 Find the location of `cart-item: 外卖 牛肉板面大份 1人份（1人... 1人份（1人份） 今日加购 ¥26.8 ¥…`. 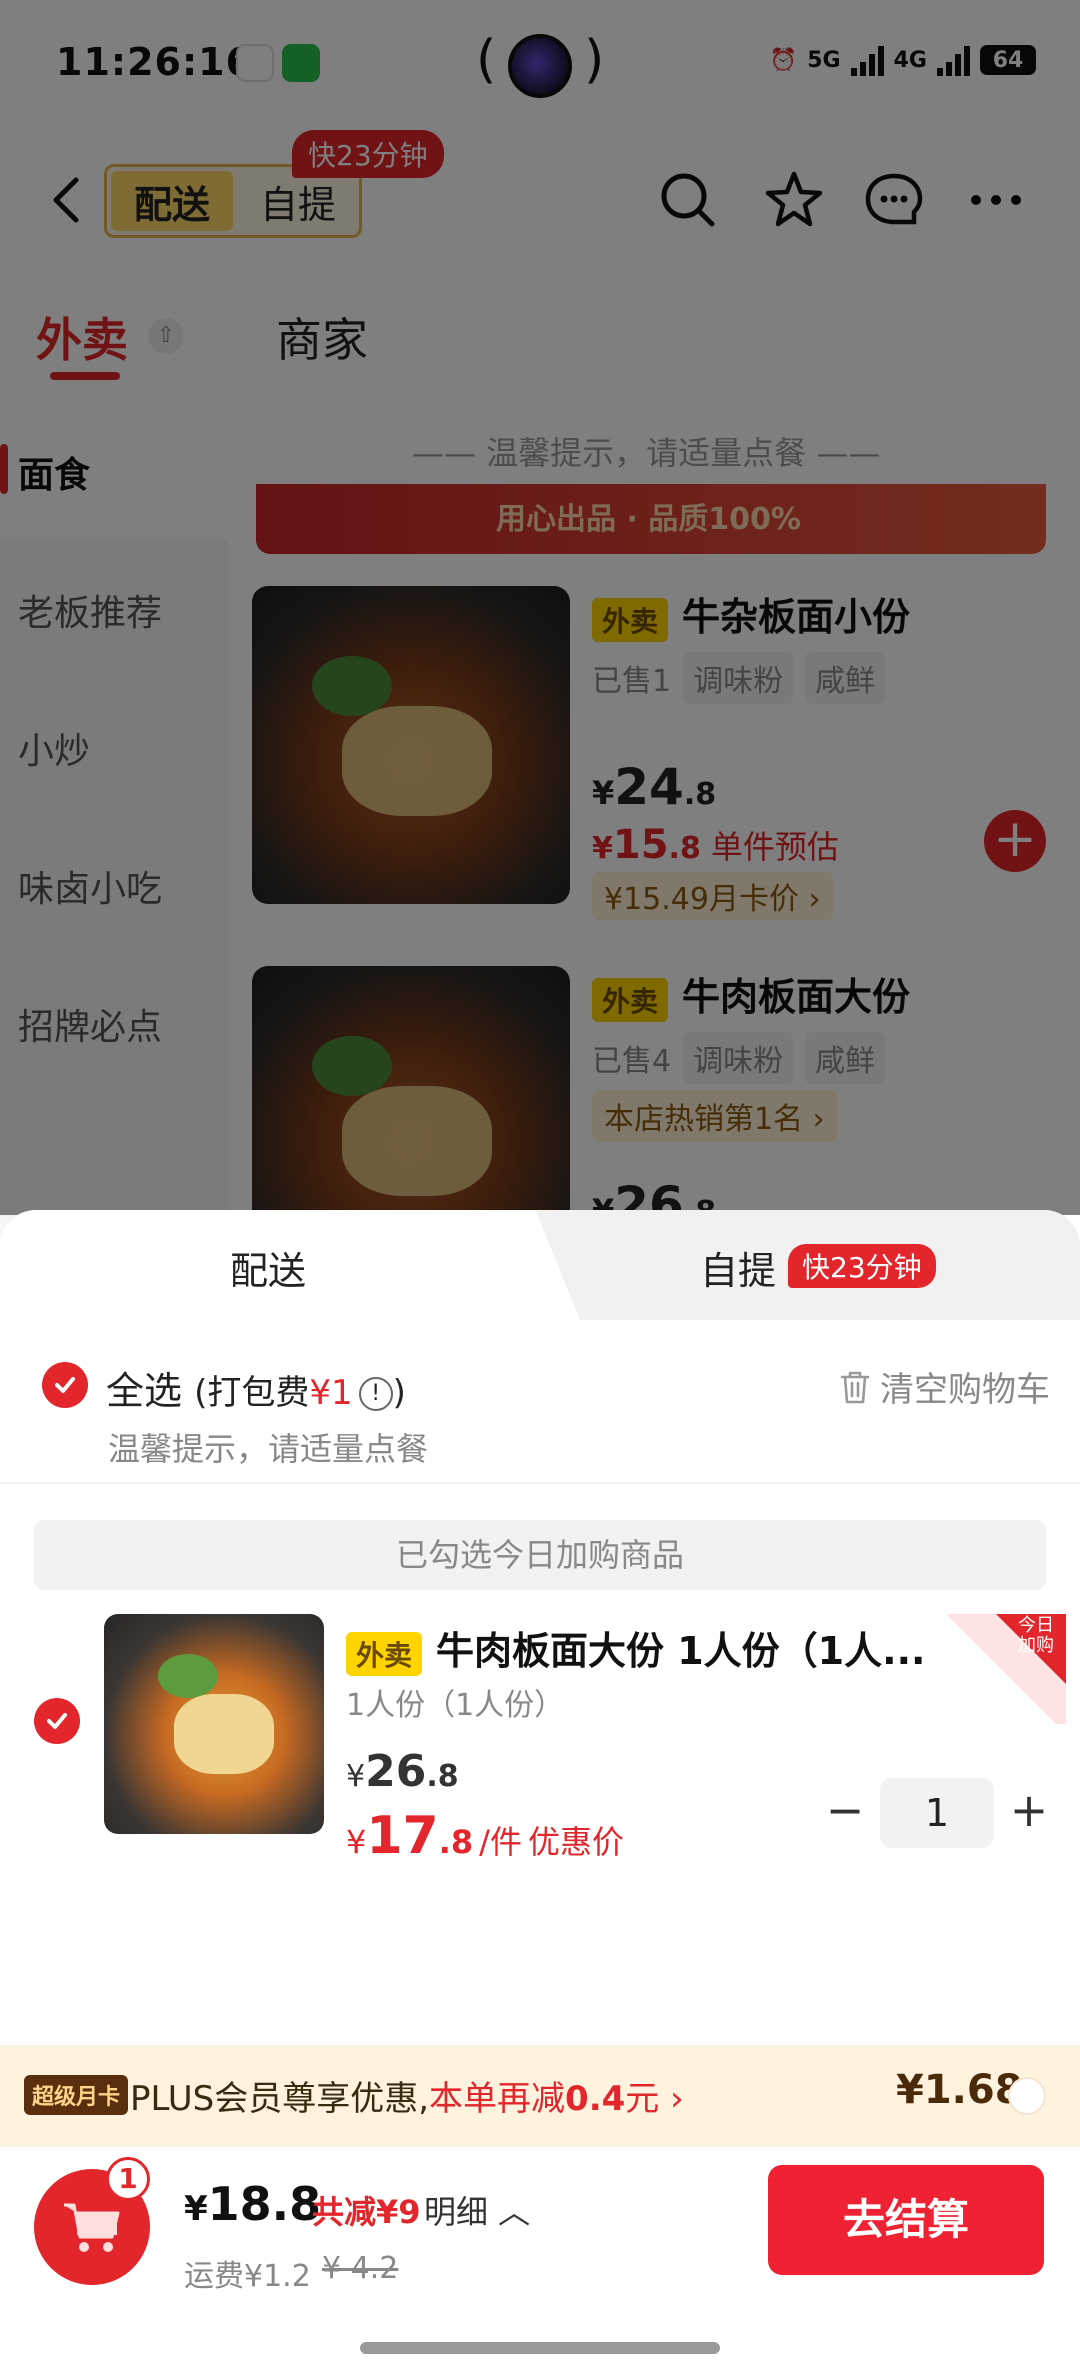

cart-item: 外卖 牛肉板面大份 1人份（1人... 1人份（1人份） 今日加购 ¥26.8 ¥… is located at coordinates (540, 1740).